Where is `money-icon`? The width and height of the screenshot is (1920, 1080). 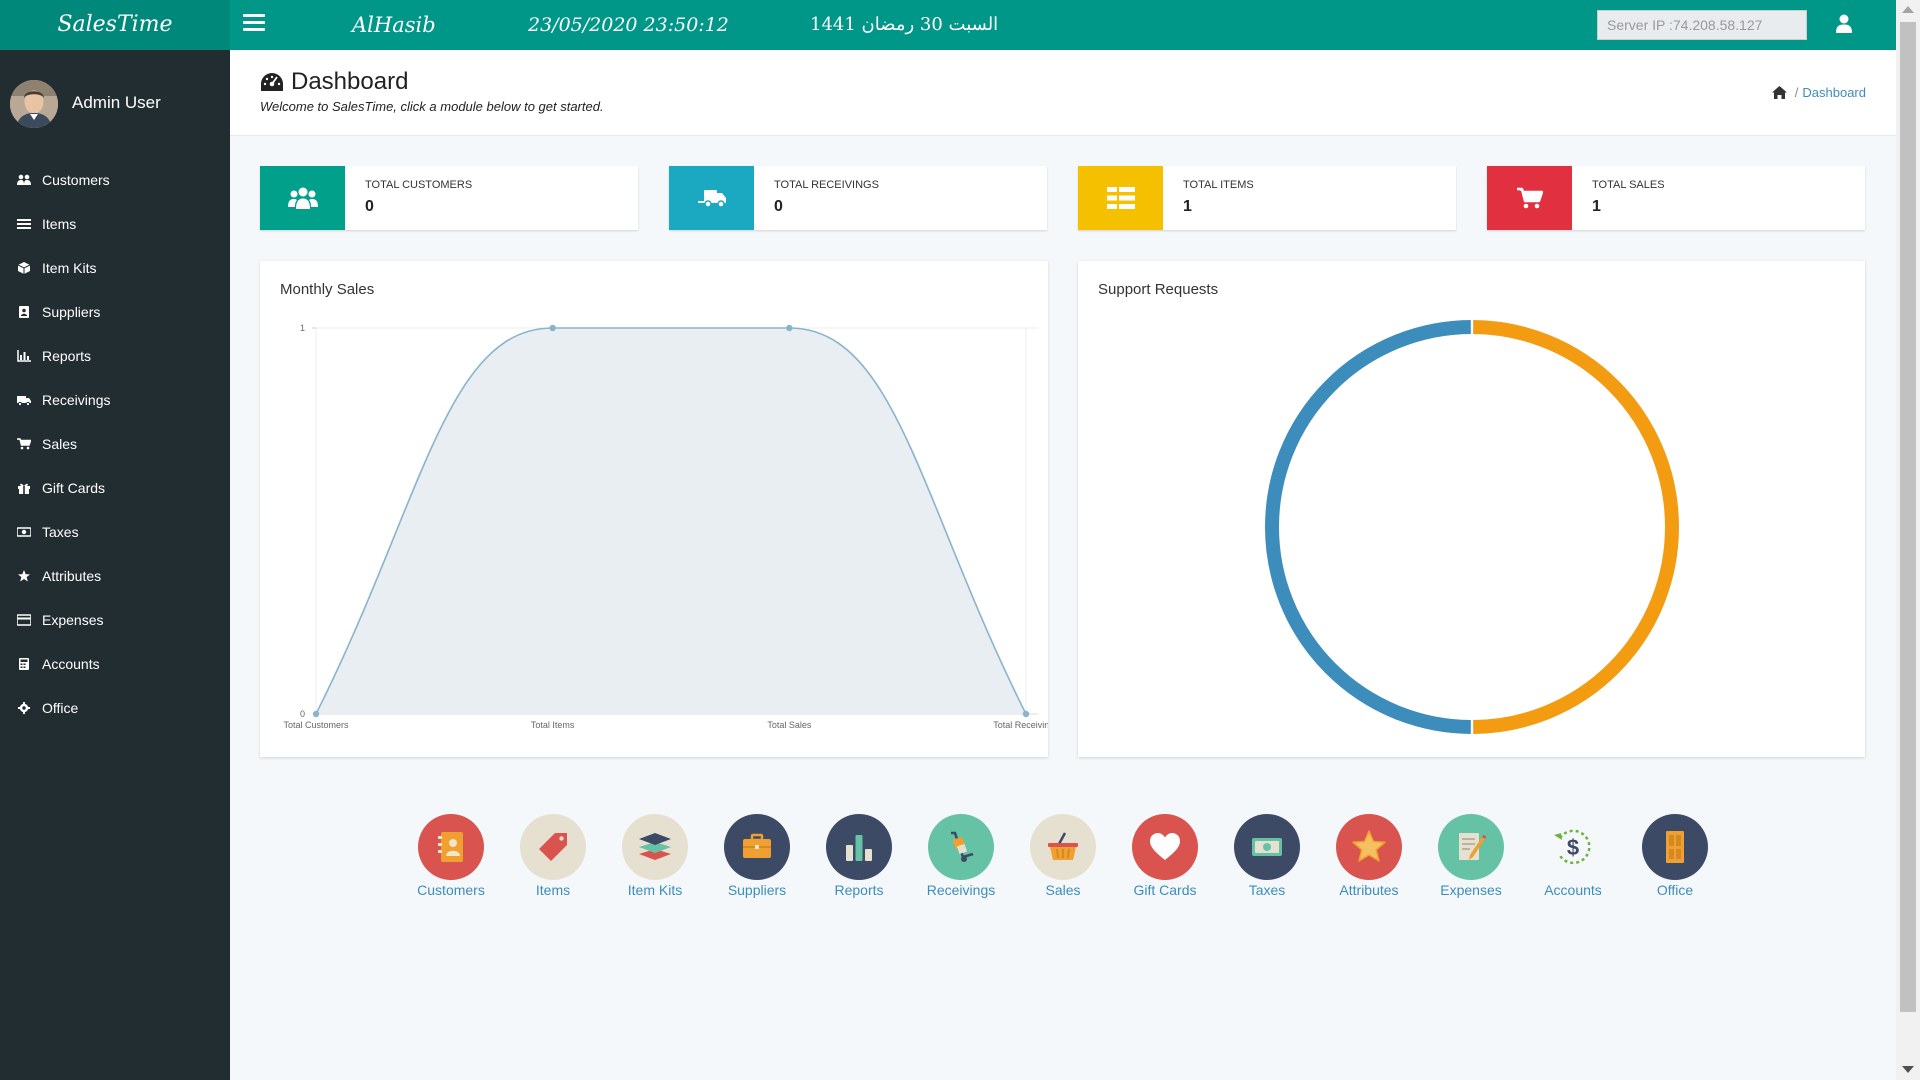
money-icon is located at coordinates (24, 532).